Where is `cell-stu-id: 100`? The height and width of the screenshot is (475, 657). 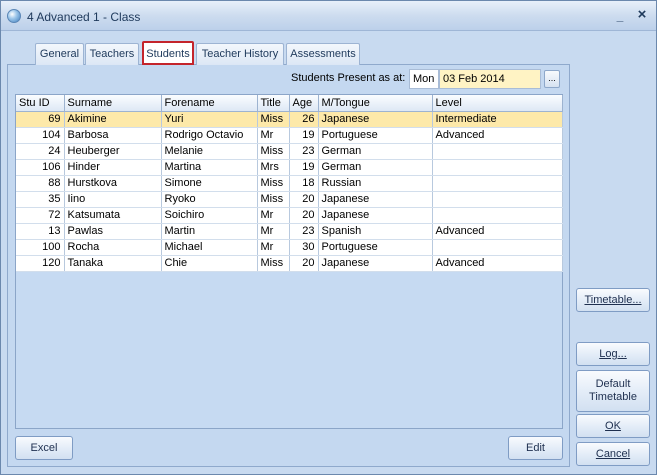
cell-stu-id: 100 is located at coordinates (40, 247).